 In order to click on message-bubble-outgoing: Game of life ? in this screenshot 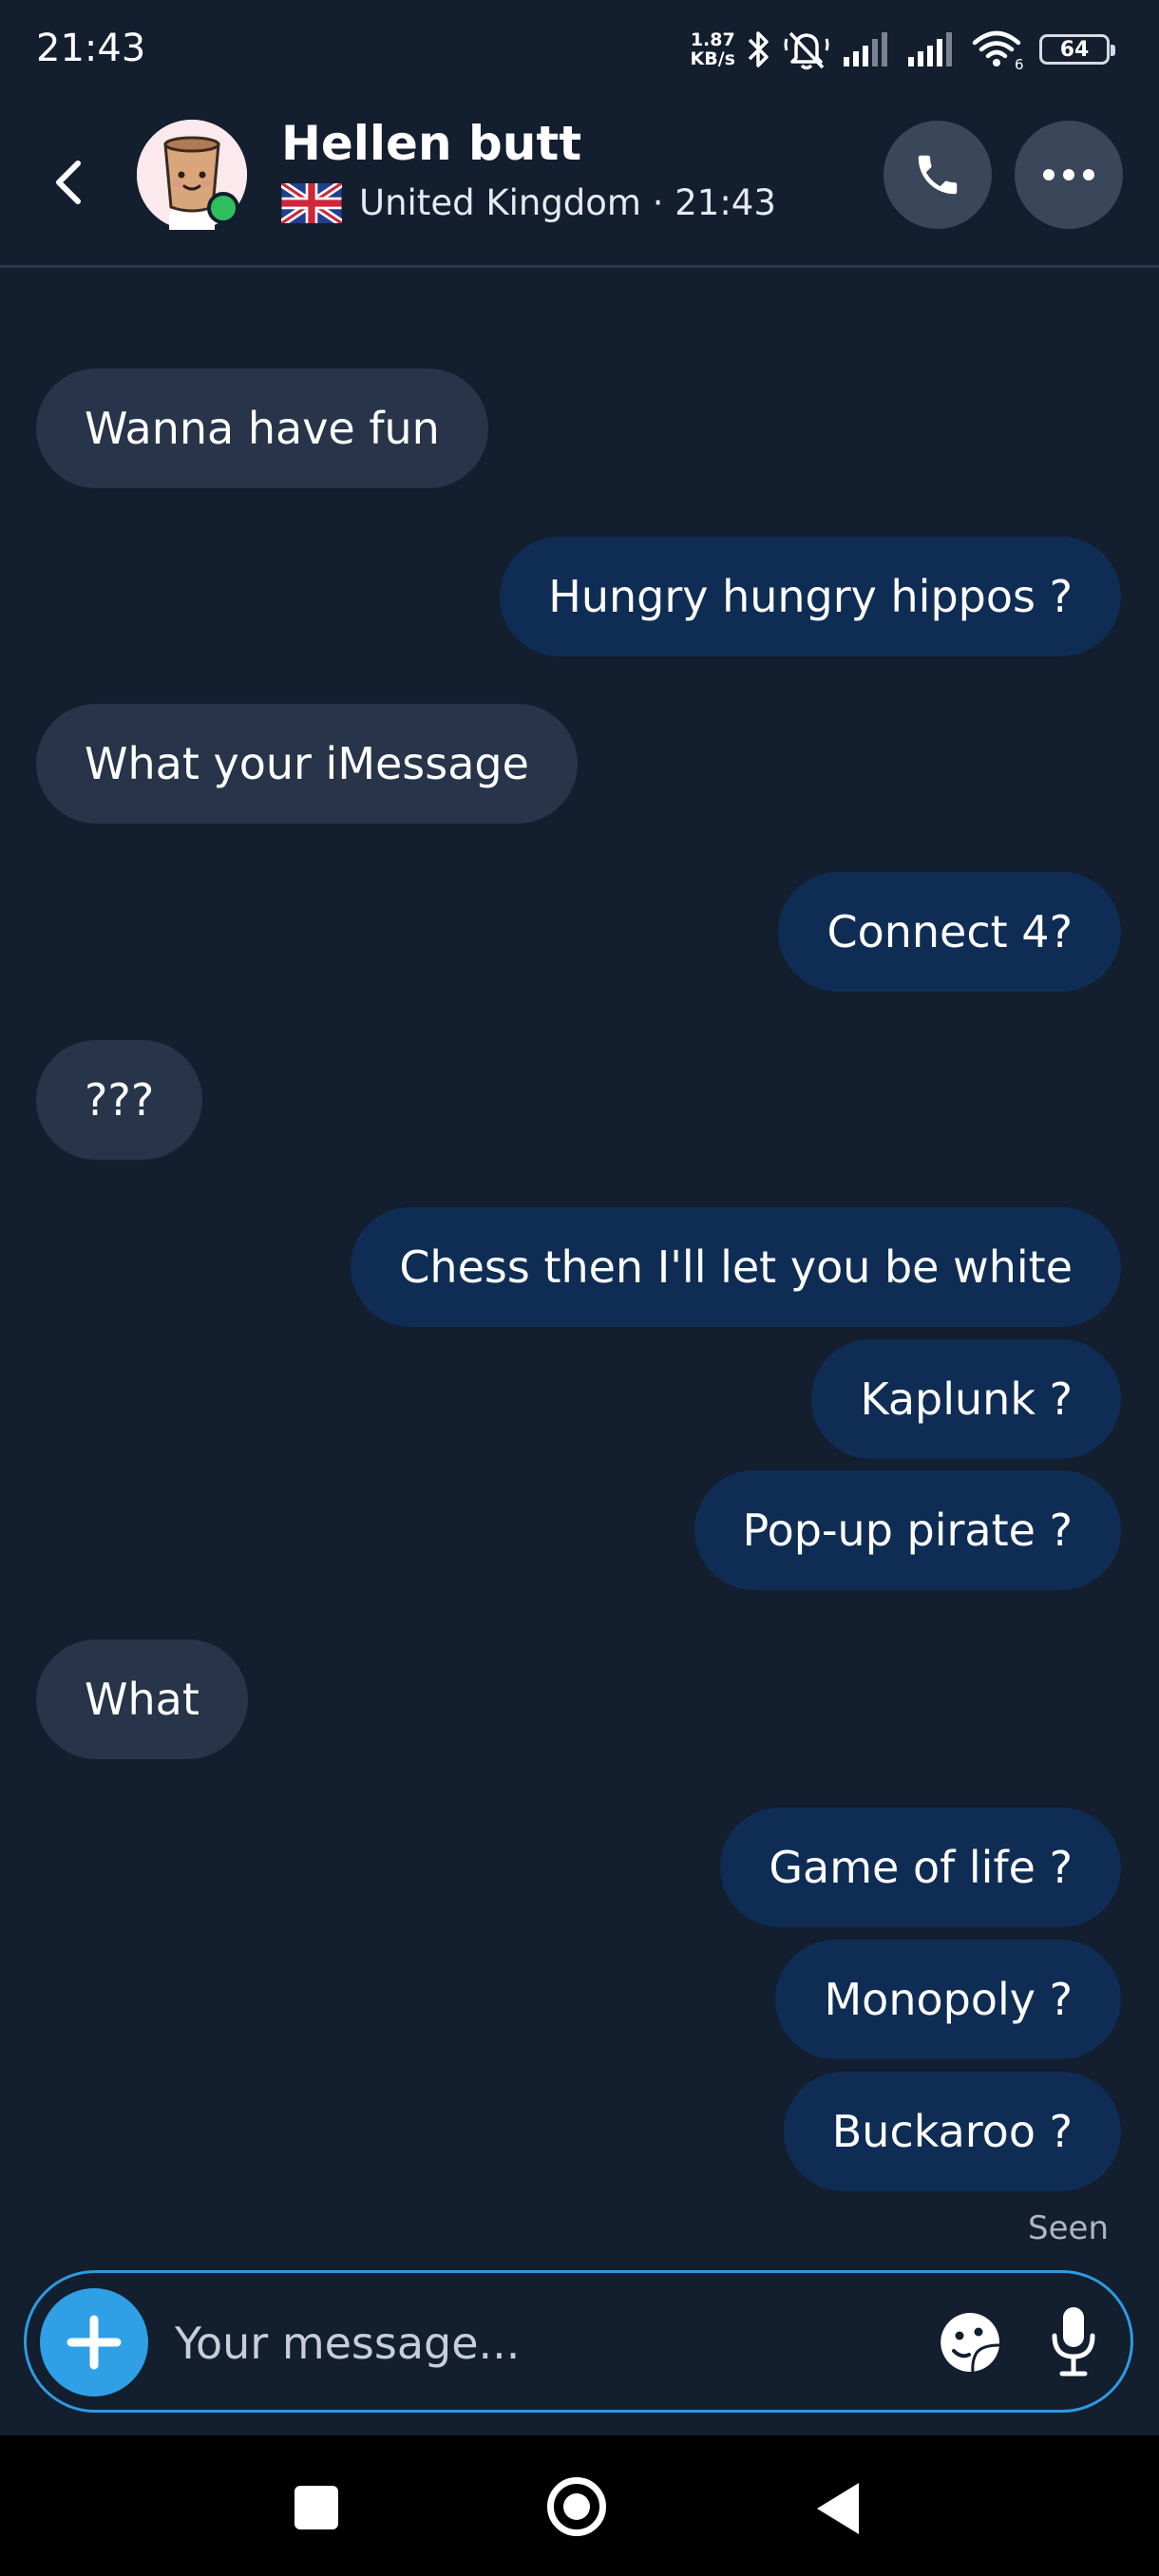, I will do `click(920, 1867)`.